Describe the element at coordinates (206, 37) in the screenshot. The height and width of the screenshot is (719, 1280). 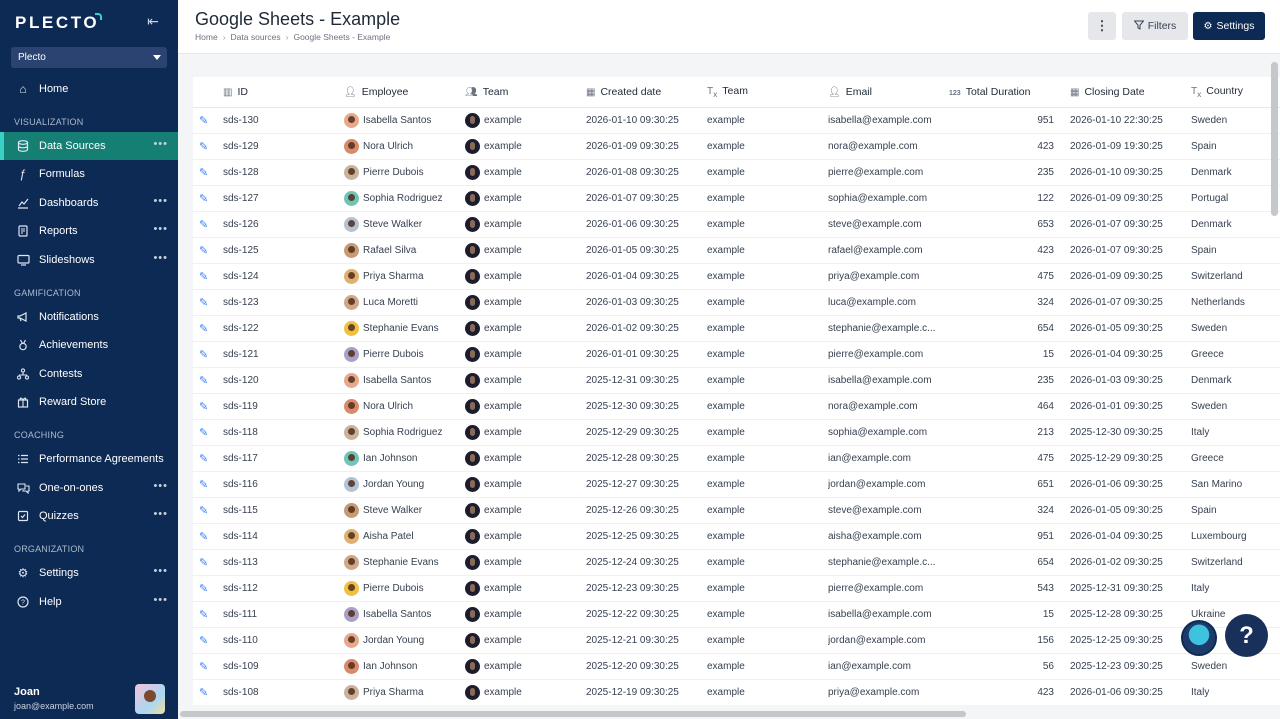
I see `breadcrumb-home: Home` at that location.